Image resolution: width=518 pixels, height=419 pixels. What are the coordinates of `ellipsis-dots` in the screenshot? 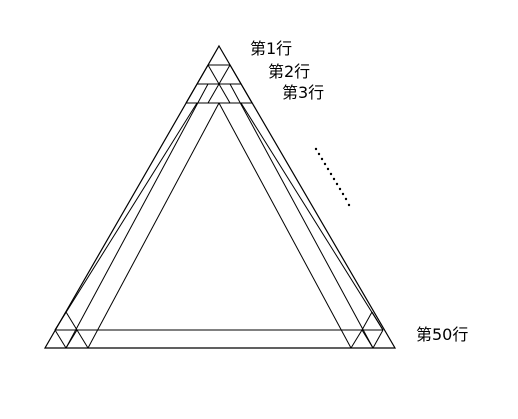 It's located at (332, 177).